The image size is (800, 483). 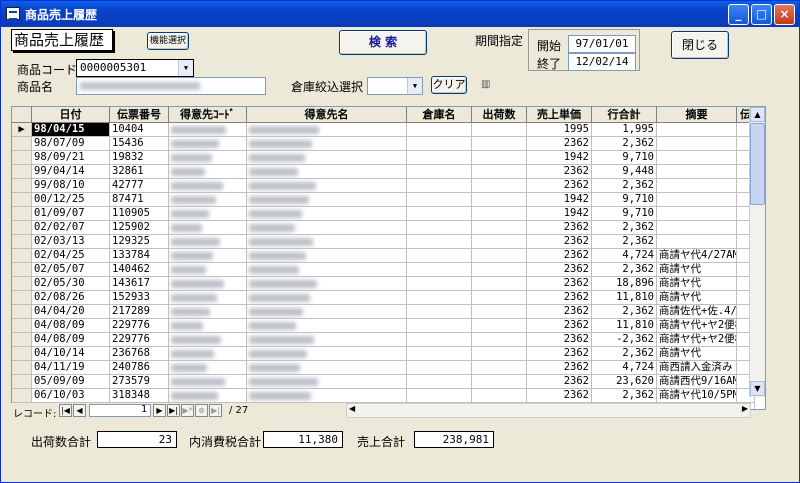 What do you see at coordinates (35, 87) in the screenshot?
I see `product-name-label: 商品名` at bounding box center [35, 87].